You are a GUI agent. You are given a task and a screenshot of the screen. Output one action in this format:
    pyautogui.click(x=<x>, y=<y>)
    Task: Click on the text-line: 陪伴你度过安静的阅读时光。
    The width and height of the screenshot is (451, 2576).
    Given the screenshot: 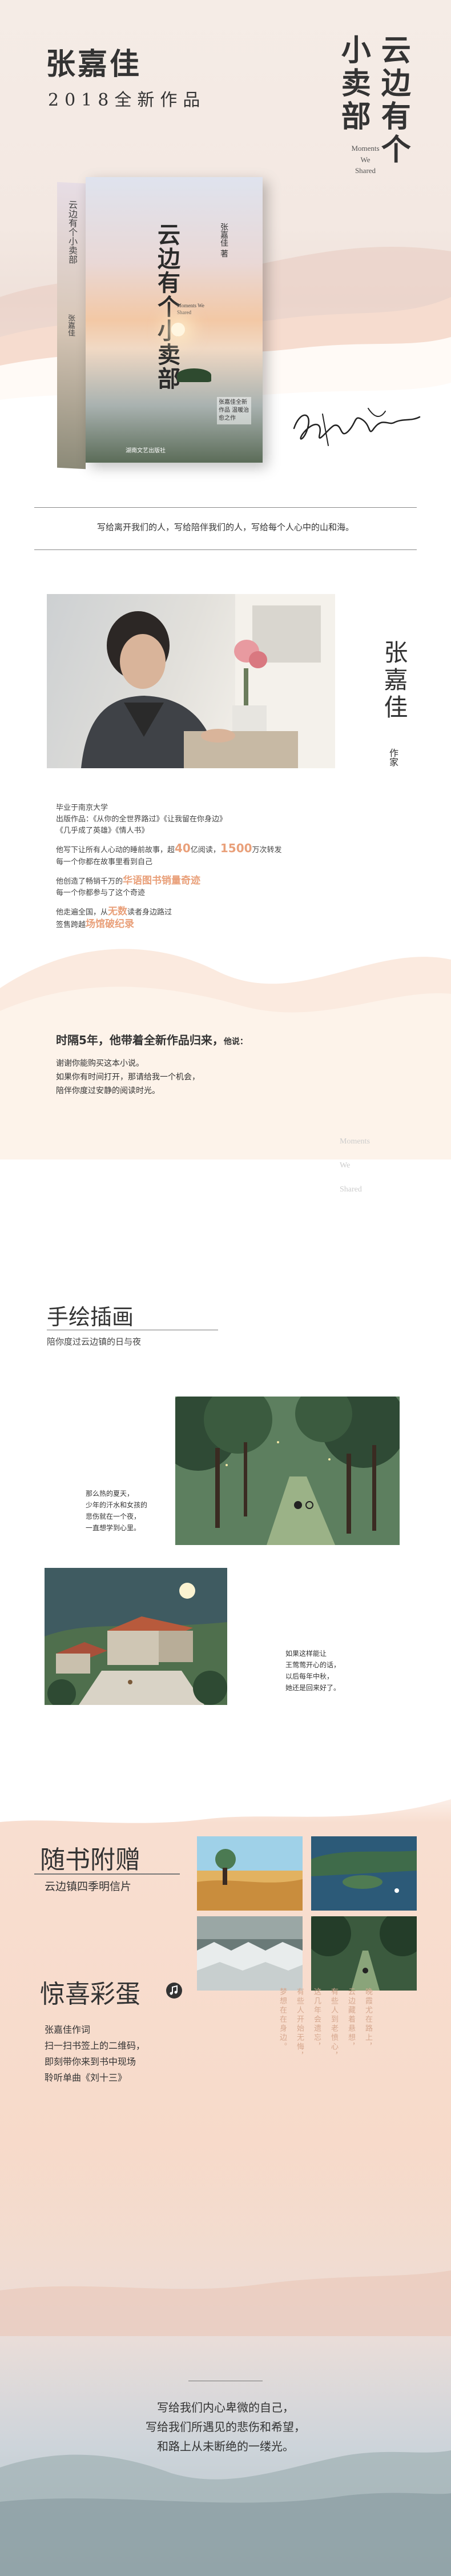 What is the action you would take?
    pyautogui.click(x=108, y=1091)
    